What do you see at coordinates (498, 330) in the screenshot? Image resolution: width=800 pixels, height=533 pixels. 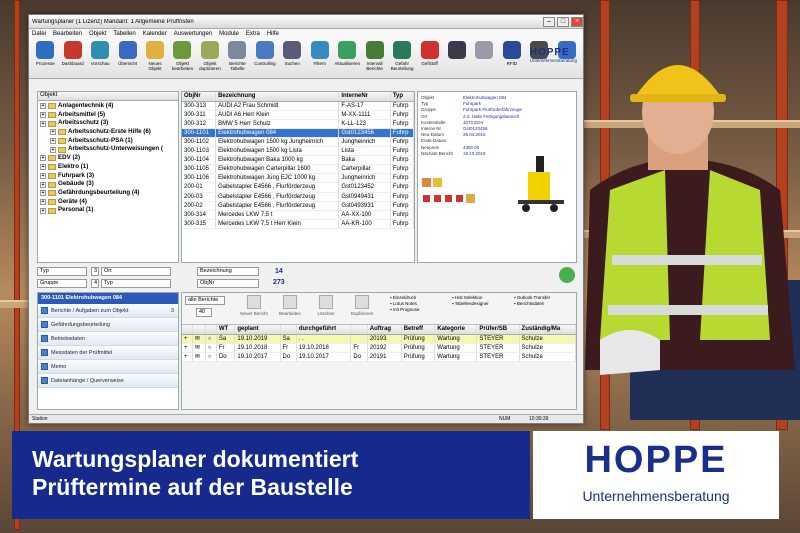 I see `report-column-header: Prüfer/SB` at bounding box center [498, 330].